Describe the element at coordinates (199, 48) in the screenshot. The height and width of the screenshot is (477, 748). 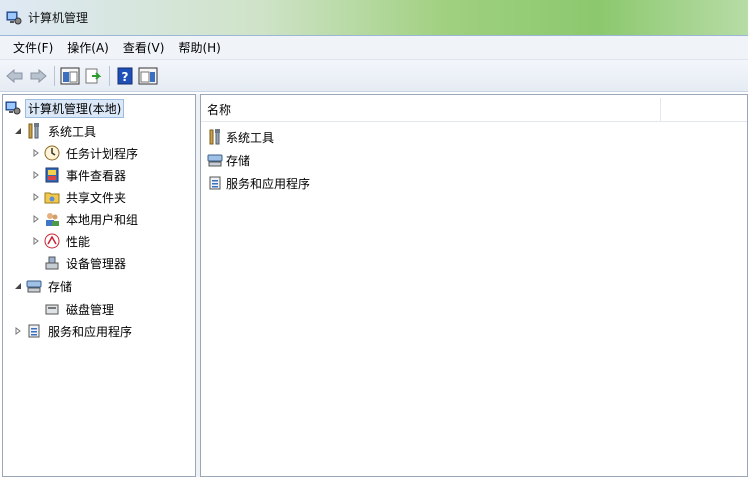
I see `menu-help: 帮助(H)` at that location.